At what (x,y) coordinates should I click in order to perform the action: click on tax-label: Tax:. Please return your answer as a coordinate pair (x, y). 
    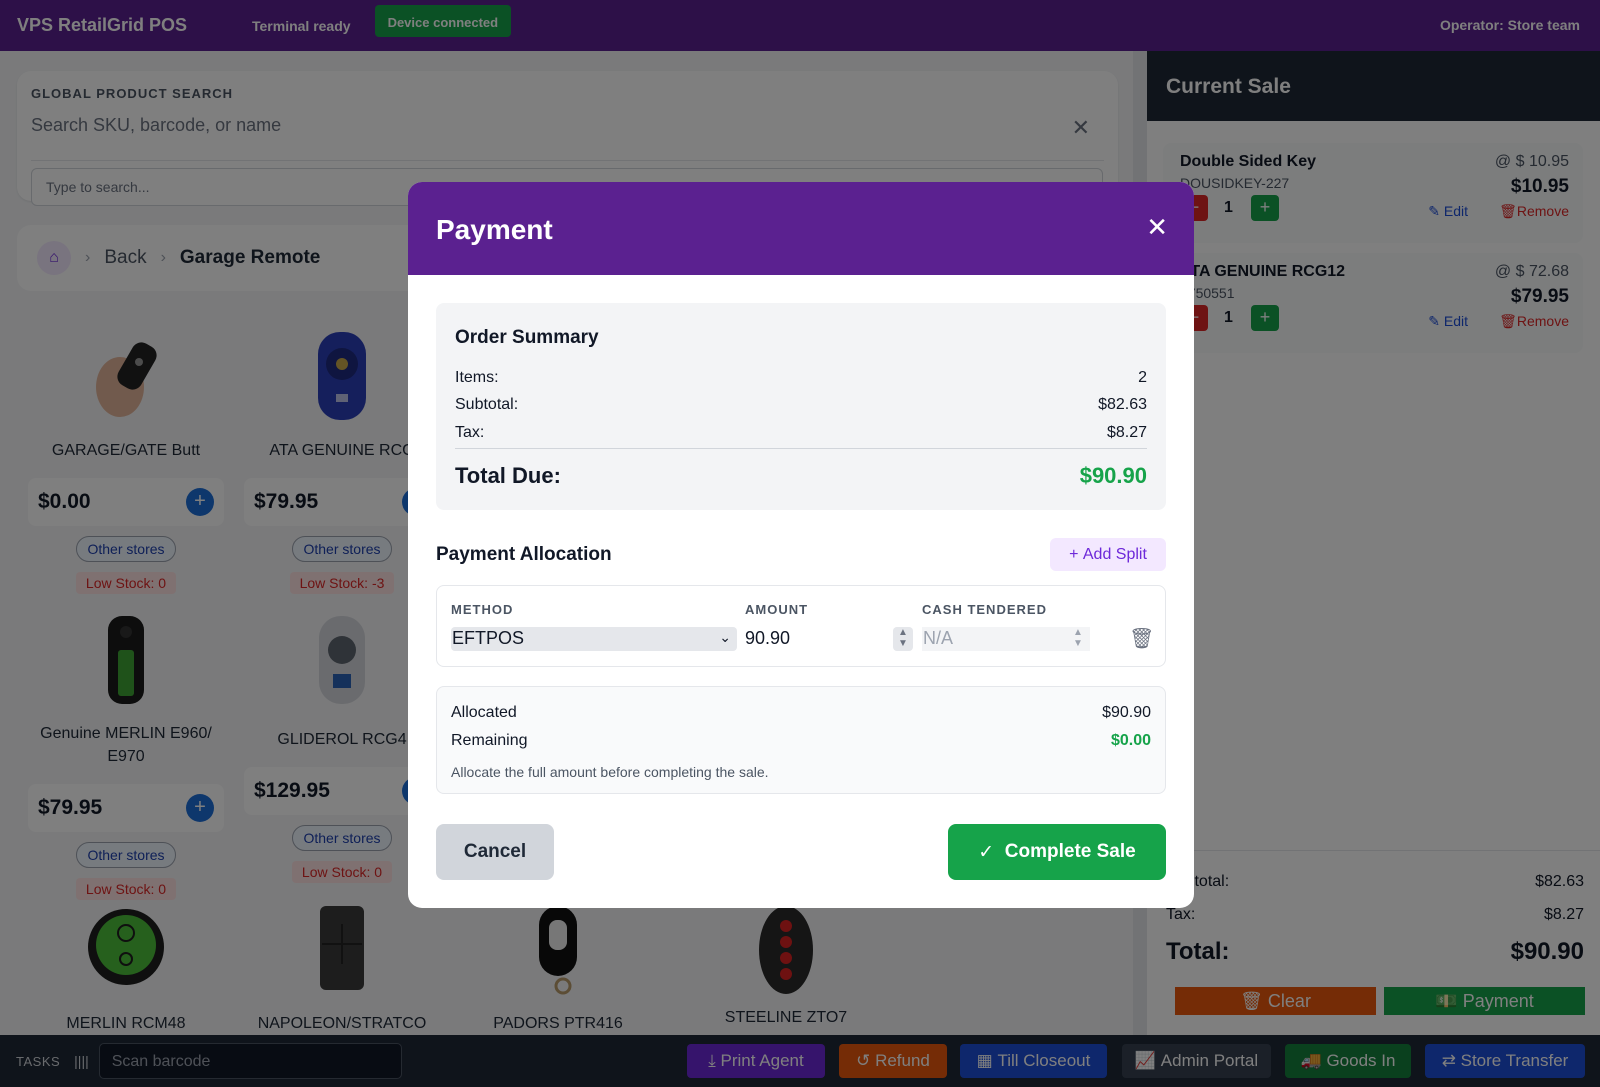
    Looking at the image, I should click on (470, 432).